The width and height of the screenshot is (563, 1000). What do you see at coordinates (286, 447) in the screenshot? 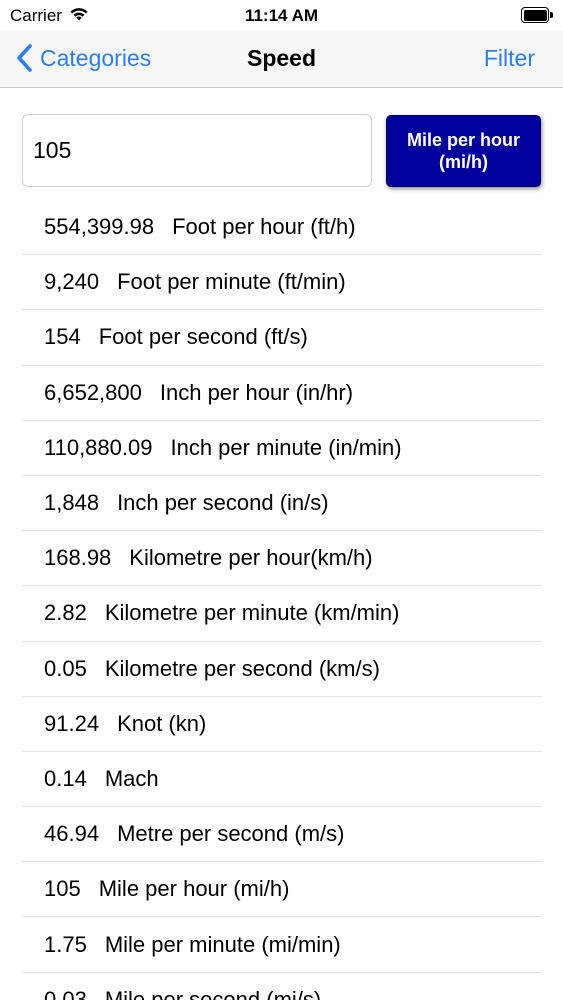
I see `result-unit: Inch per minute (in/min)` at bounding box center [286, 447].